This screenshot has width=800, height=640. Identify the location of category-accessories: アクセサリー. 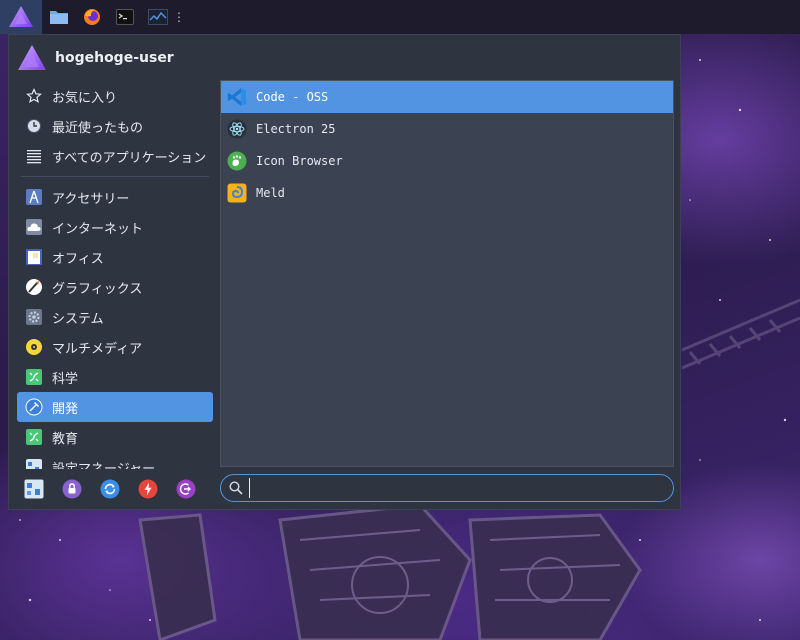
(115, 197).